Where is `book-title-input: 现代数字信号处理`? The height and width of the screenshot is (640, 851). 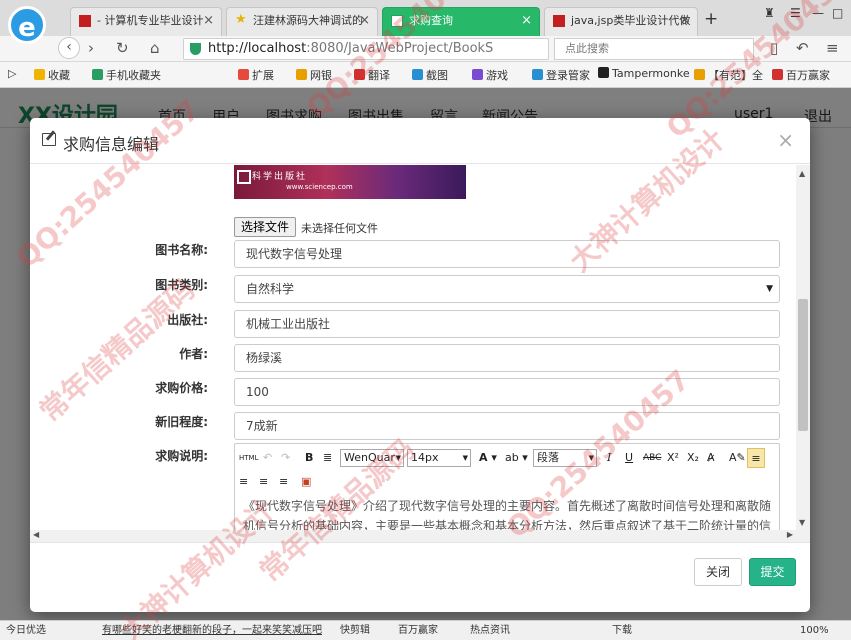 book-title-input: 现代数字信号处理 is located at coordinates (507, 254).